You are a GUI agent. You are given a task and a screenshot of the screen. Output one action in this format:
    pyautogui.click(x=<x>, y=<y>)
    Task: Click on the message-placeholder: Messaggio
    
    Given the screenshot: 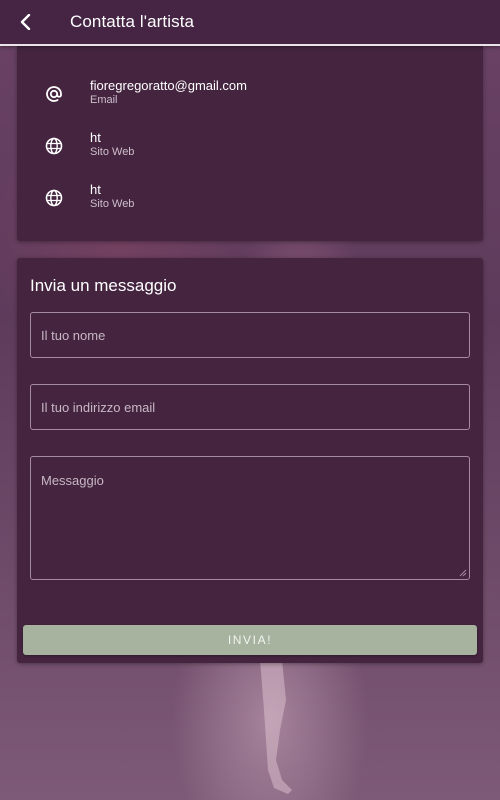 What is the action you would take?
    pyautogui.click(x=72, y=480)
    